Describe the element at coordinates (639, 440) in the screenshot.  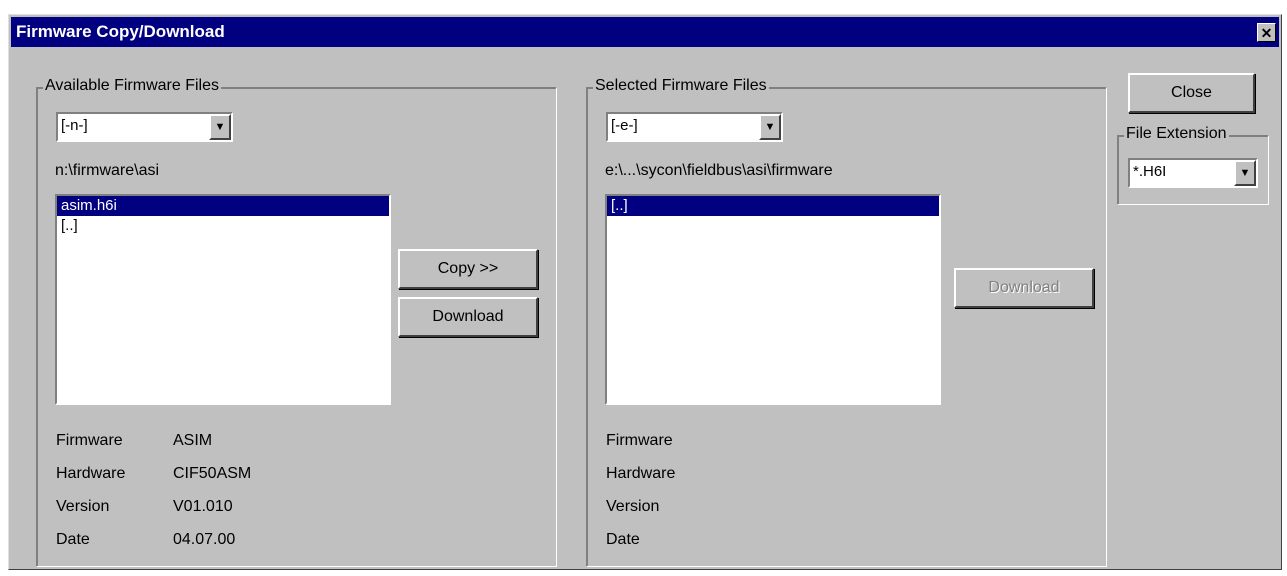
I see `selected-info-label-firmware: Firmware` at that location.